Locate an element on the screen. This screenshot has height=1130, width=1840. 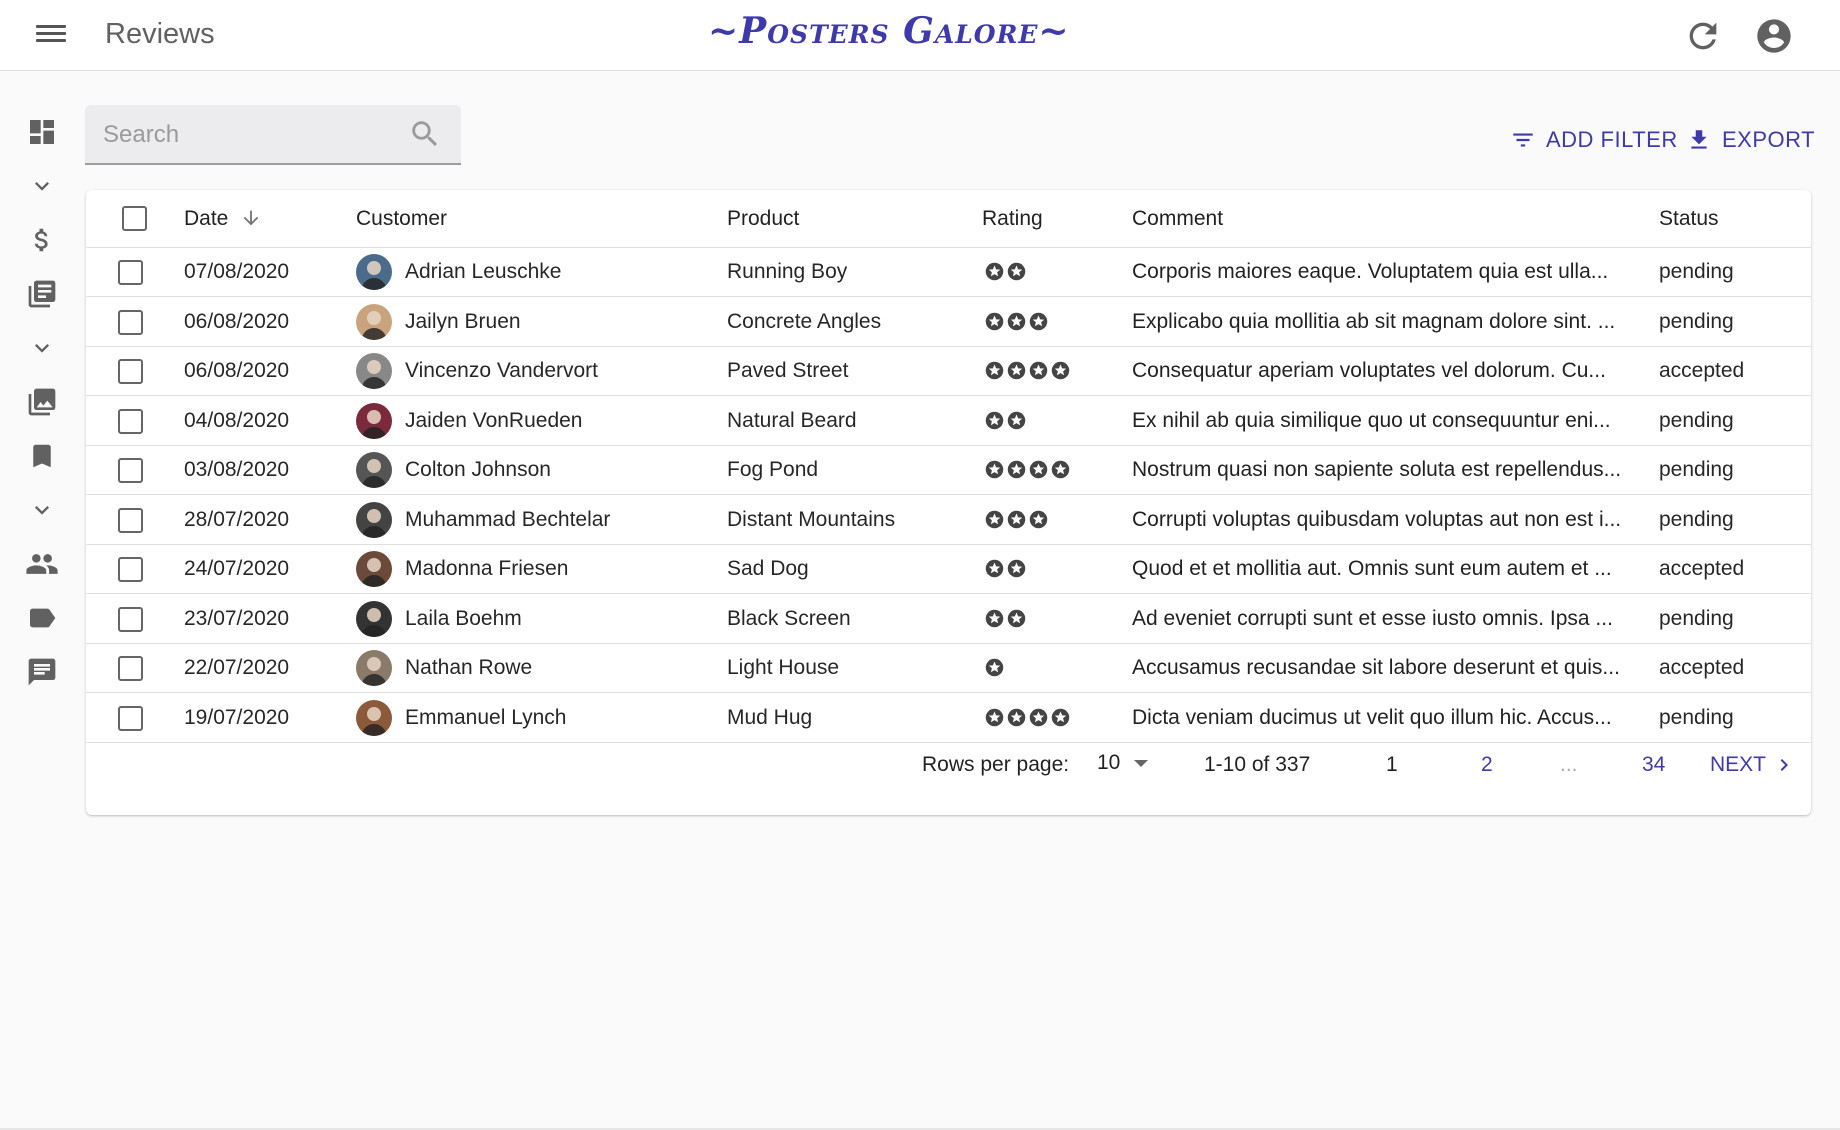
status-cell: pending is located at coordinates (1696, 618).